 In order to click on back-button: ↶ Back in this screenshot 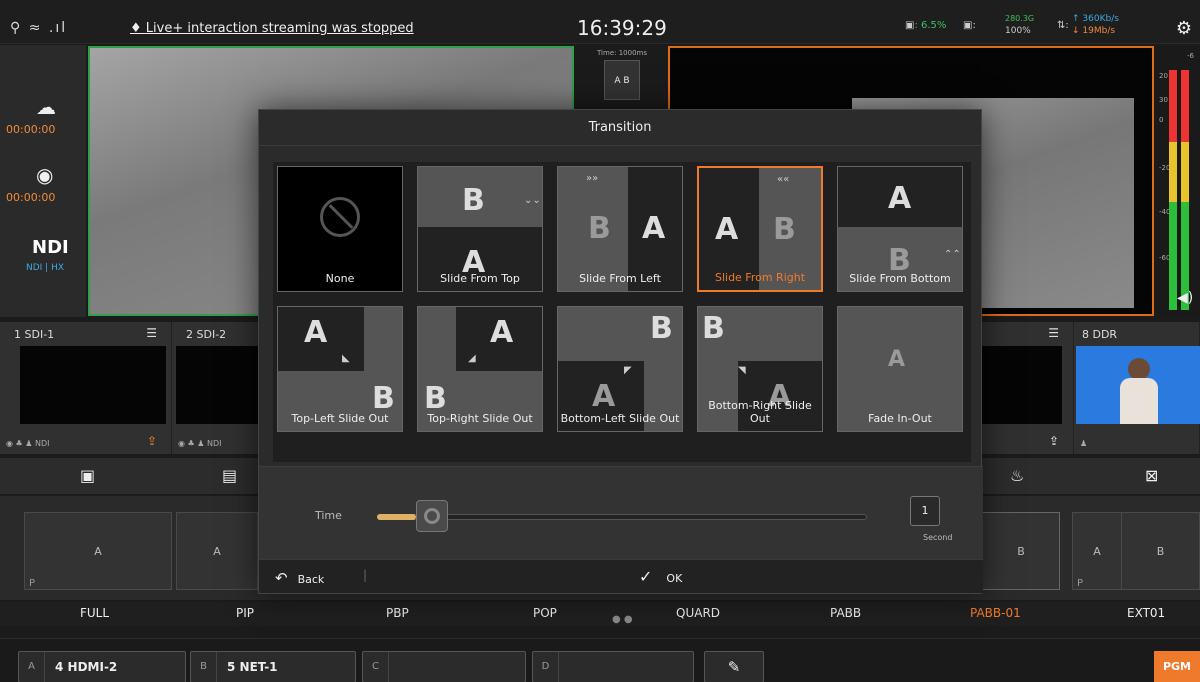, I will do `click(299, 578)`.